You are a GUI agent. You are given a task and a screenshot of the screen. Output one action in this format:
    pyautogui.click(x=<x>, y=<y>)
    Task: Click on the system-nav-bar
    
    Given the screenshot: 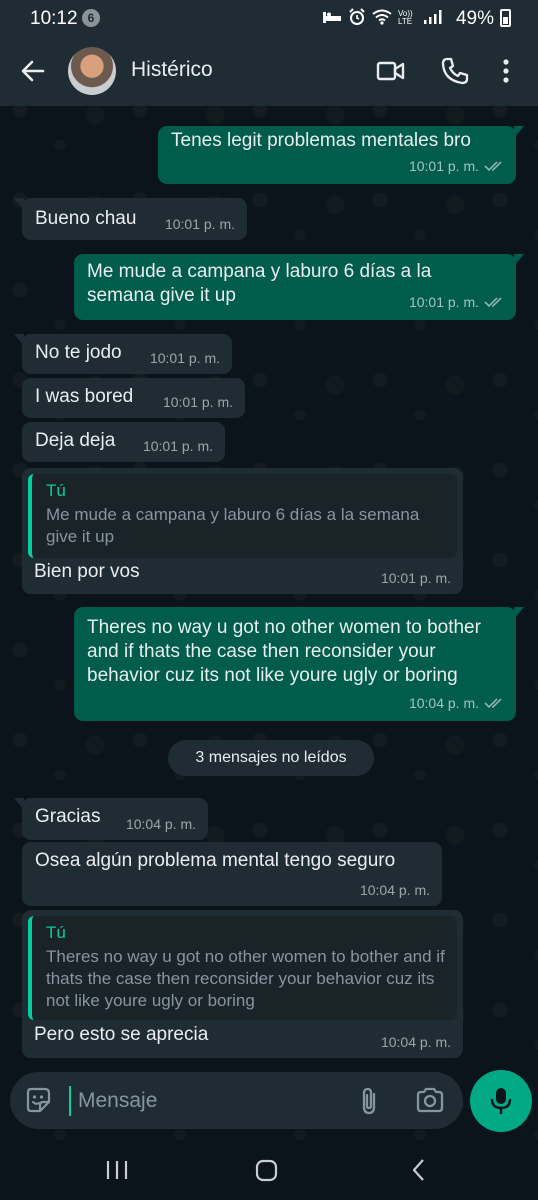 What is the action you would take?
    pyautogui.click(x=269, y=1170)
    